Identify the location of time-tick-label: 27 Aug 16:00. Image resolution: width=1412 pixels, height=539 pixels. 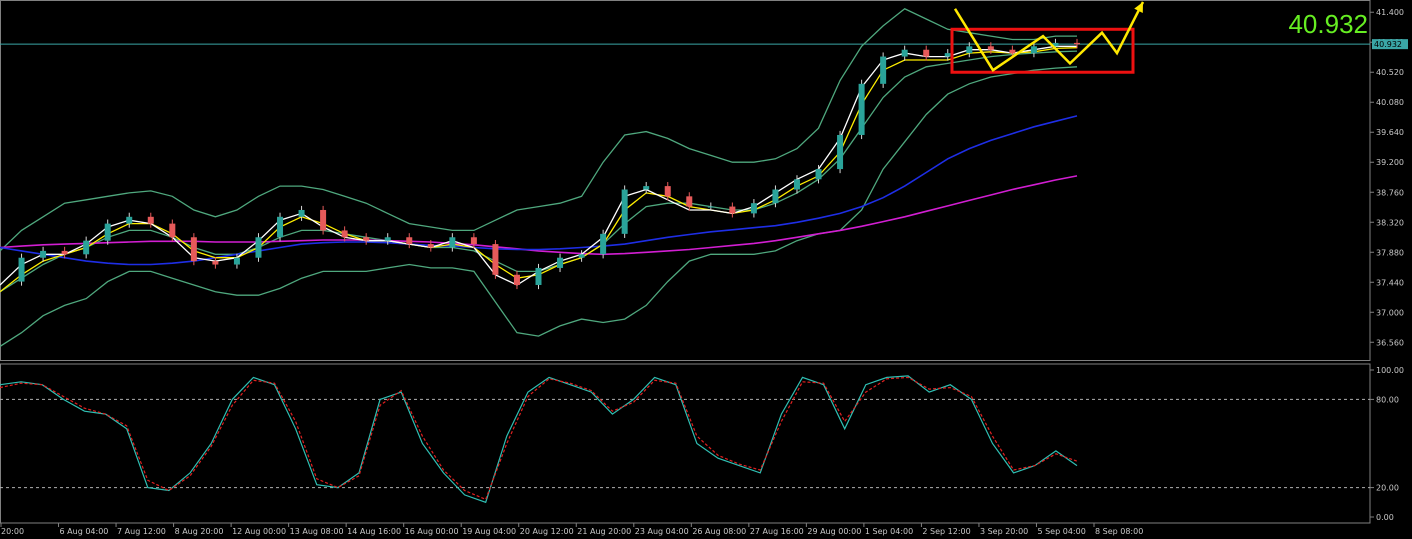
(777, 531).